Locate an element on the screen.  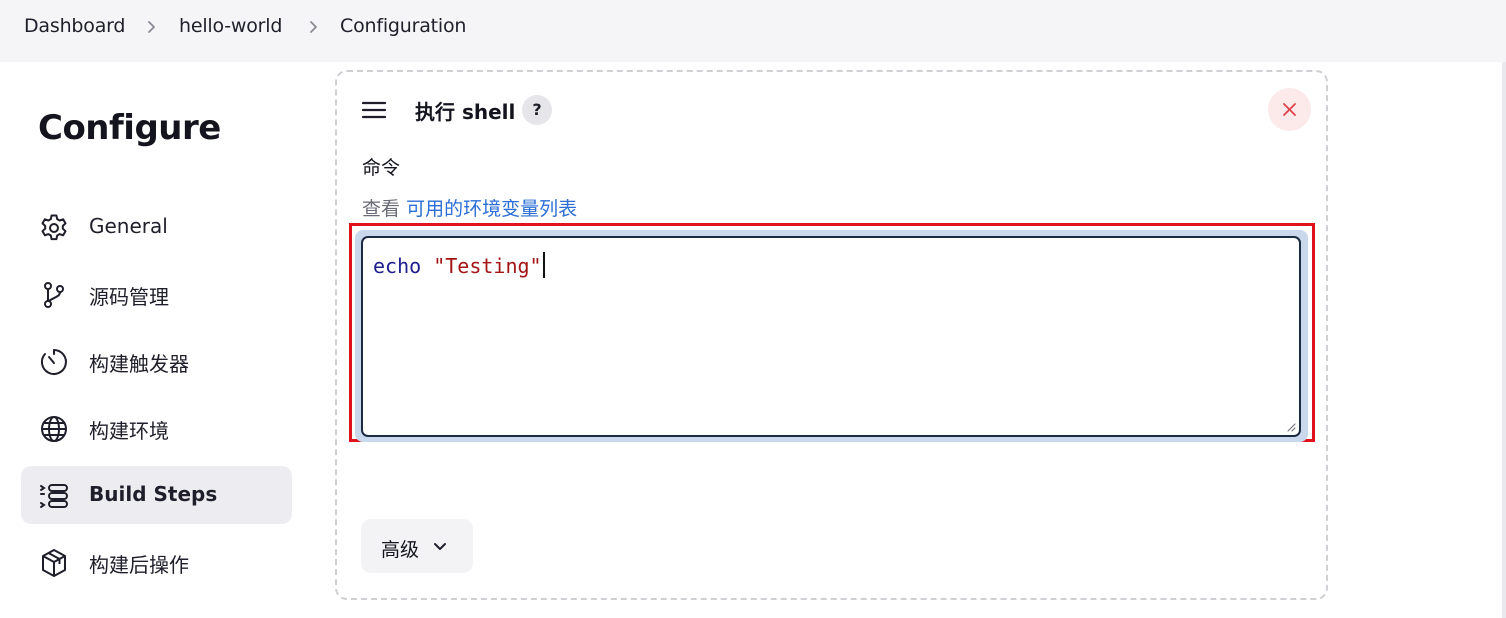
sidebar-item-general: General is located at coordinates (156, 227).